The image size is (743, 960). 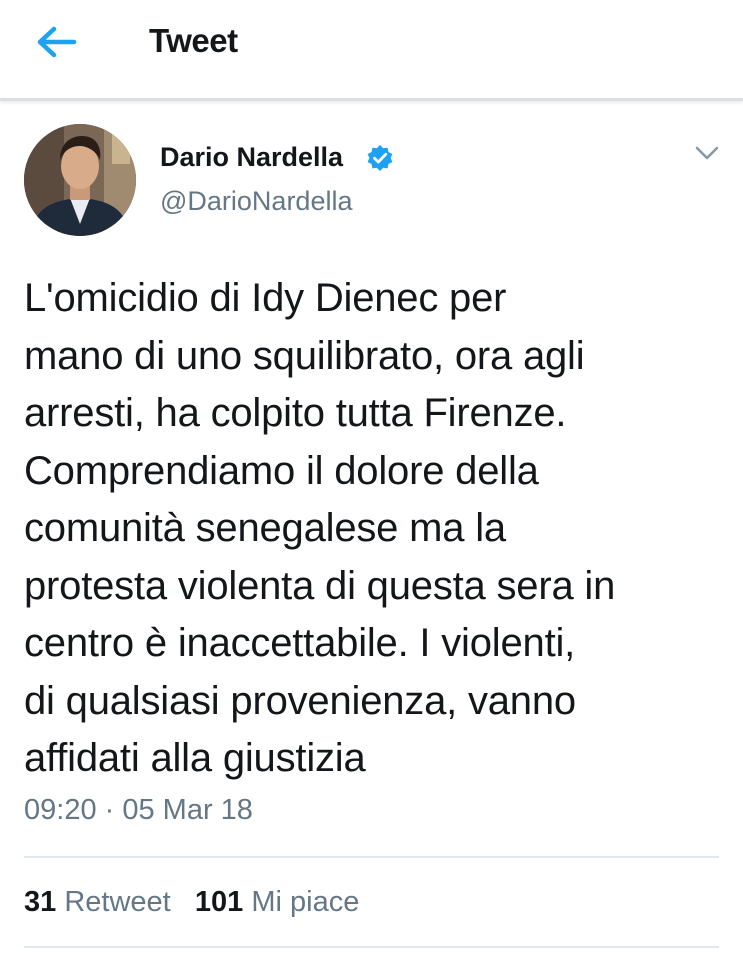 I want to click on arrow-left-icon, so click(x=57, y=42).